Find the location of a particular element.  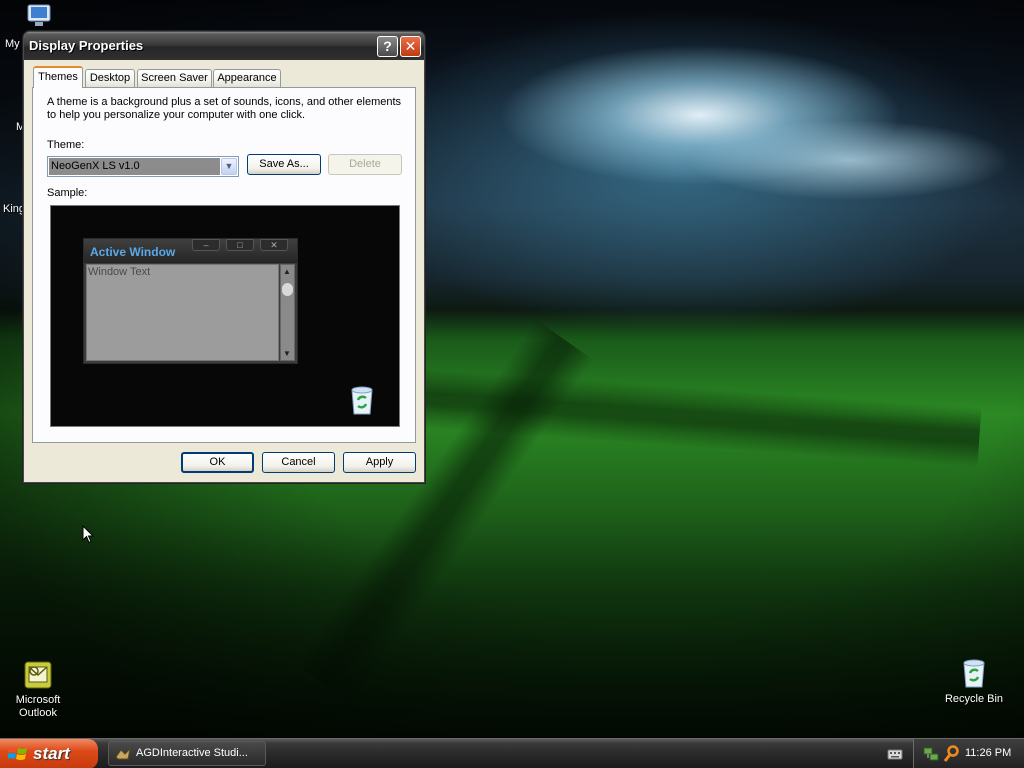

sample-window-text: Window Text is located at coordinates (119, 272).